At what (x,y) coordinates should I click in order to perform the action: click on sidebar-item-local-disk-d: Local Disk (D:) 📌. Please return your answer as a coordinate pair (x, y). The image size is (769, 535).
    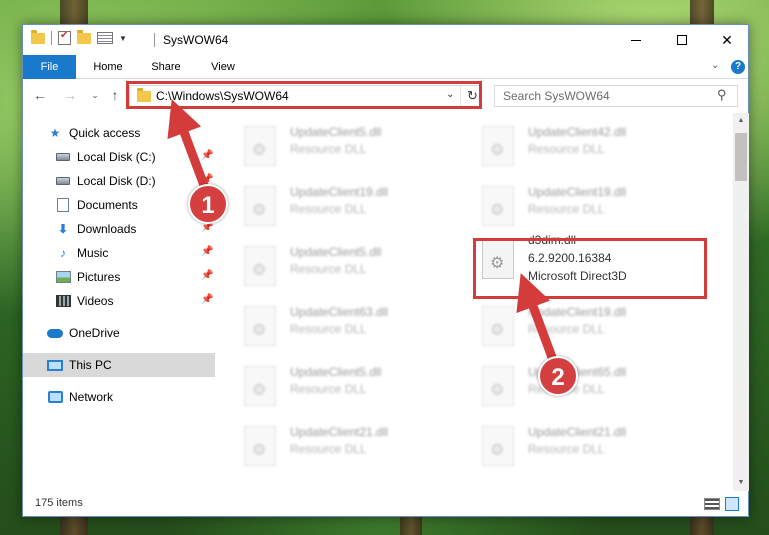
    Looking at the image, I should click on (119, 181).